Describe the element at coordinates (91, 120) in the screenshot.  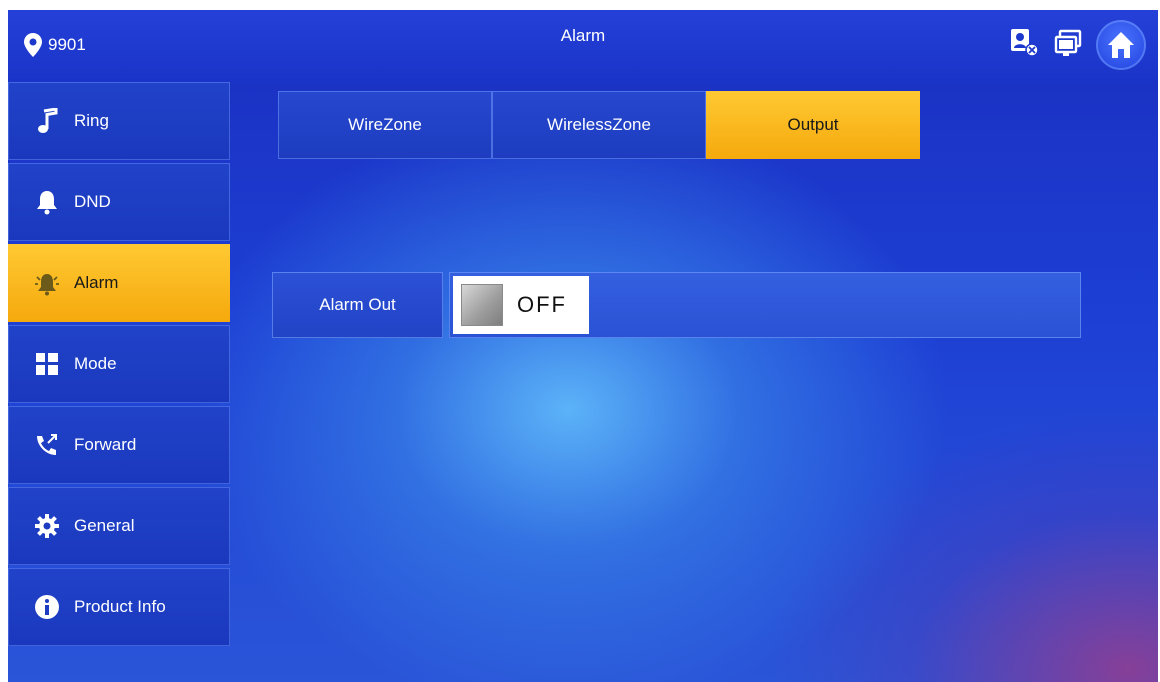
I see `sidebar-item-label: Ring` at that location.